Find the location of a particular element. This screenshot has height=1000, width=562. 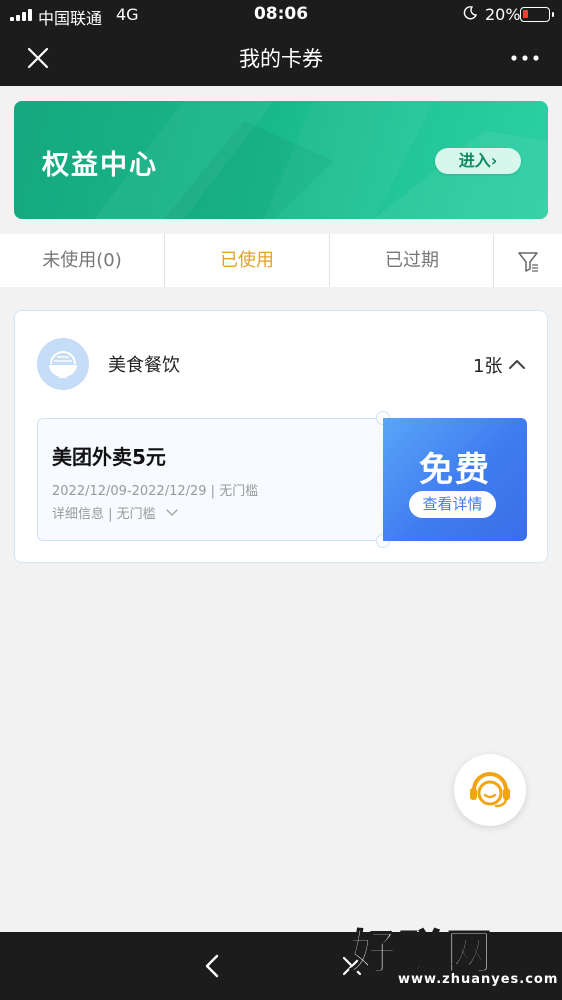

customer-service-icon is located at coordinates (490, 790).